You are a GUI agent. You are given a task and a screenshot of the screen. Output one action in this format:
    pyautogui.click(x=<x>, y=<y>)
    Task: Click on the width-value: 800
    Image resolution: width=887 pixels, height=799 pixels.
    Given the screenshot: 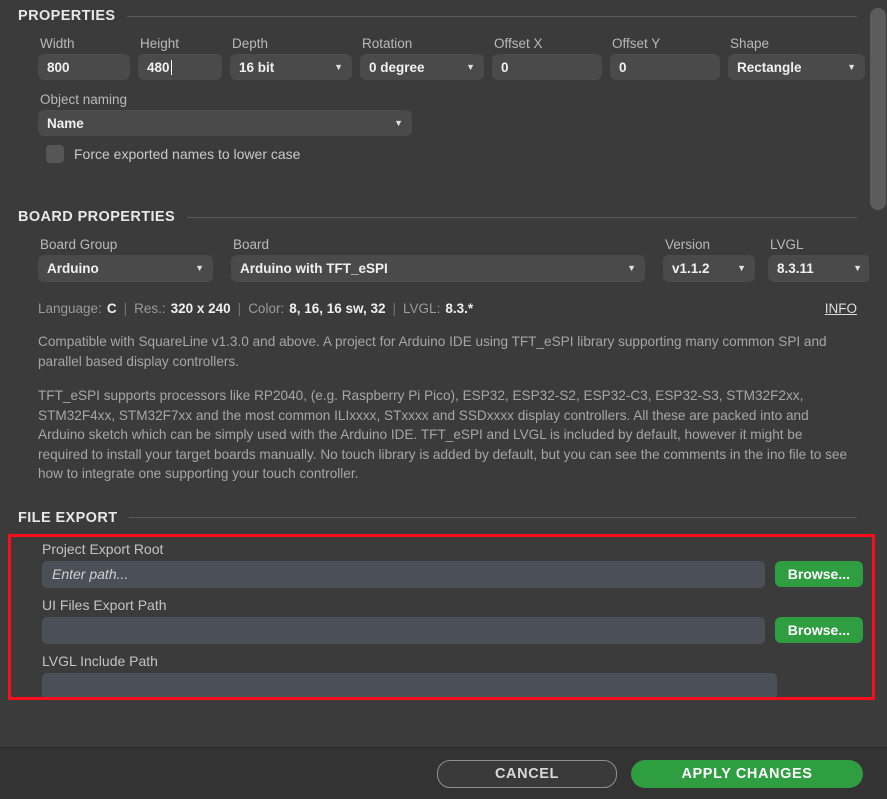 What is the action you would take?
    pyautogui.click(x=58, y=67)
    